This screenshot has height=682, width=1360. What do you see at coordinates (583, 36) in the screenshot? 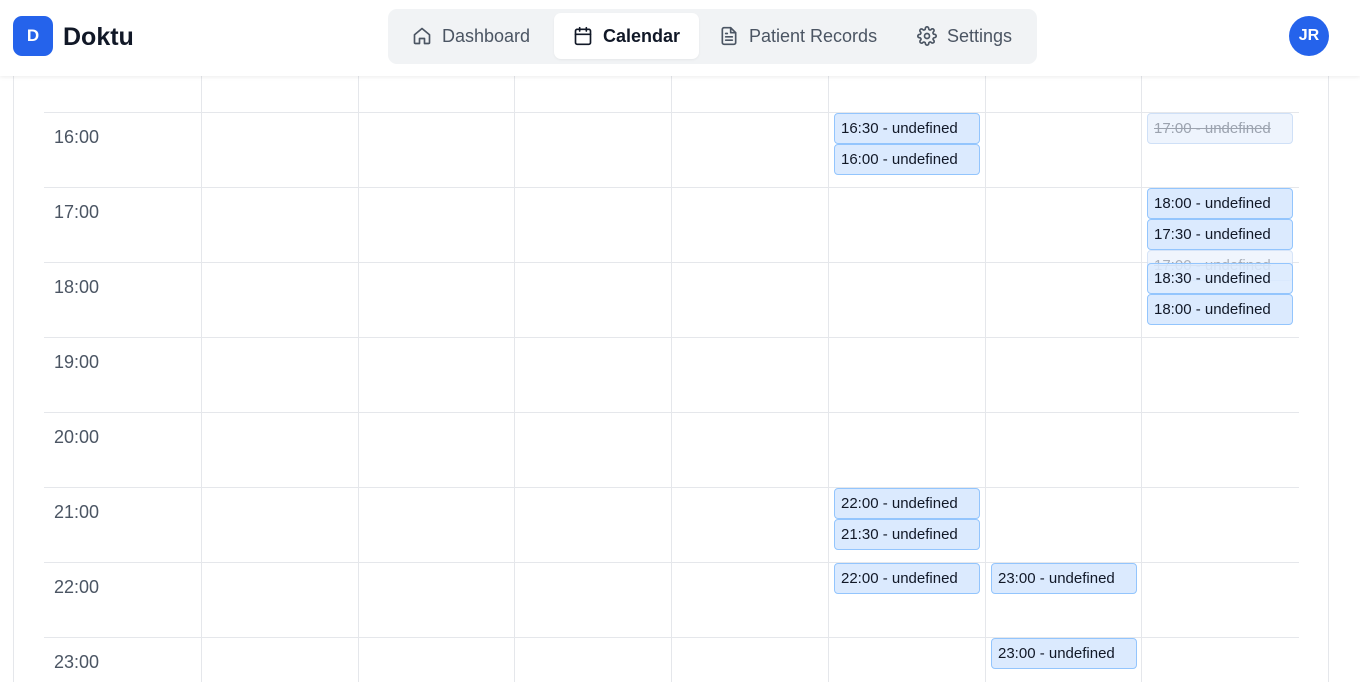
I see `calendar-icon` at bounding box center [583, 36].